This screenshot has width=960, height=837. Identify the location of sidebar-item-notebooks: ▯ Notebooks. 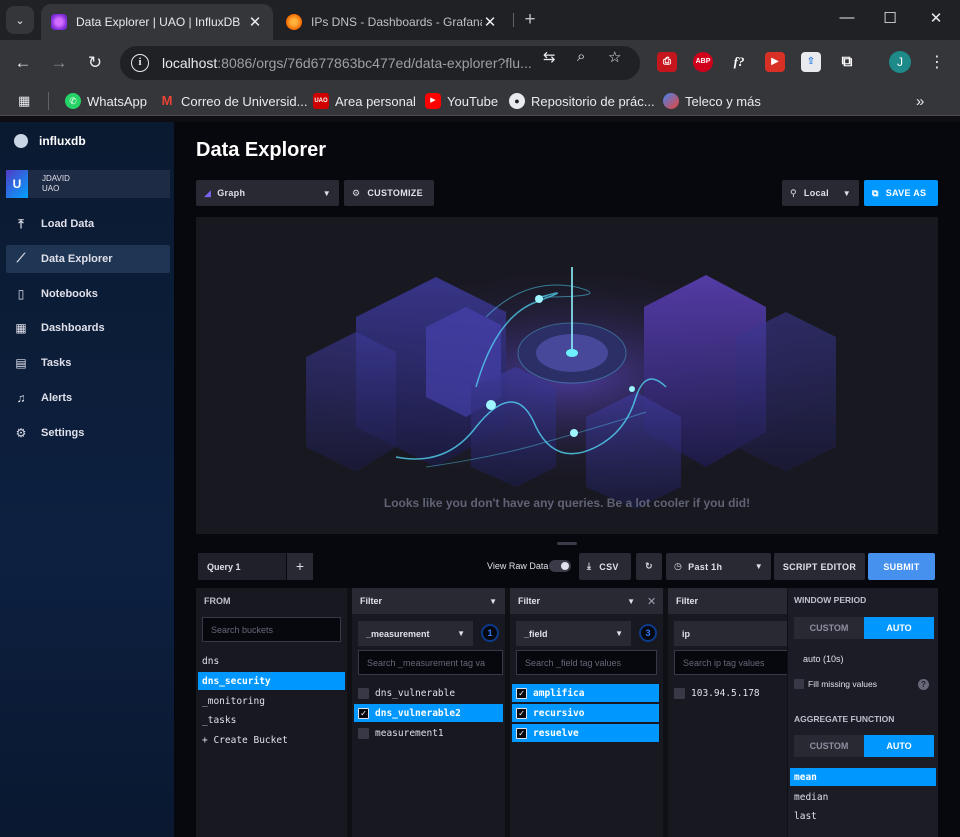
(88, 294).